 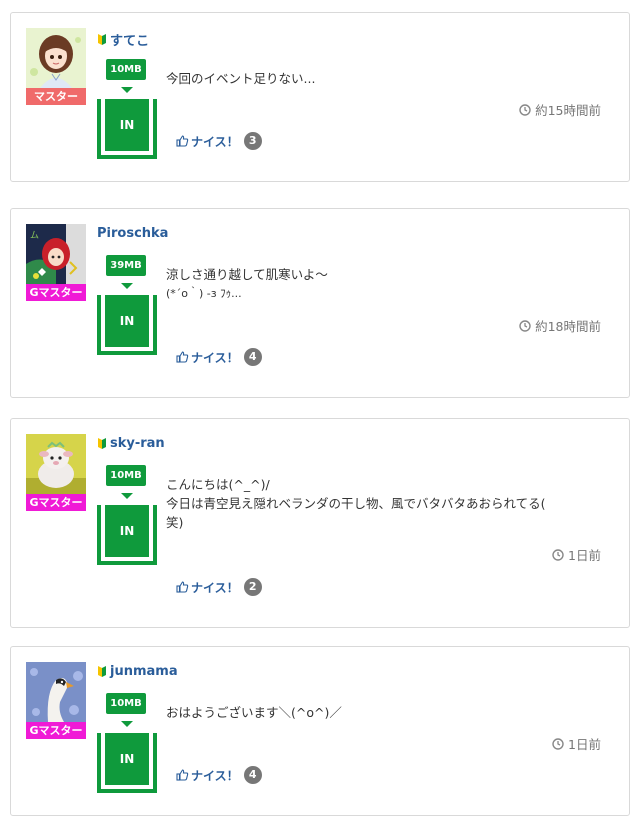 I want to click on nice-count: 3, so click(x=252, y=141).